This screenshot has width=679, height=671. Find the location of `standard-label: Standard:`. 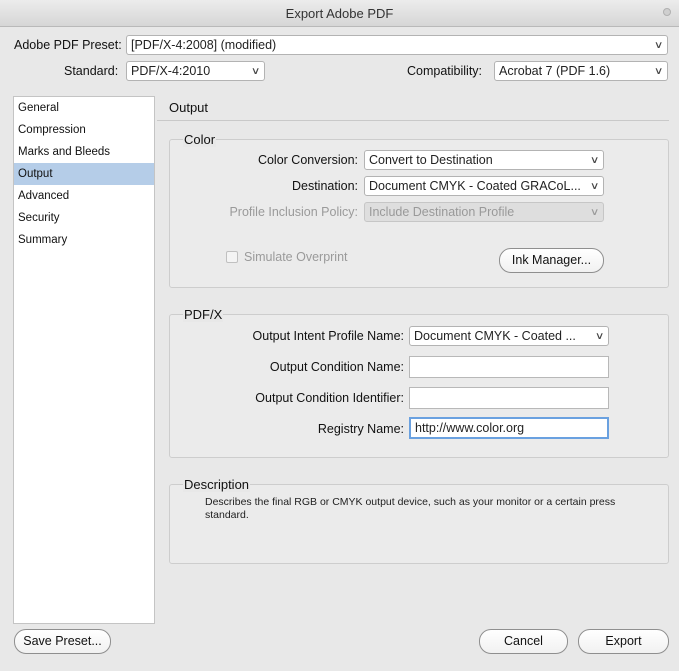

standard-label: Standard: is located at coordinates (91, 71).